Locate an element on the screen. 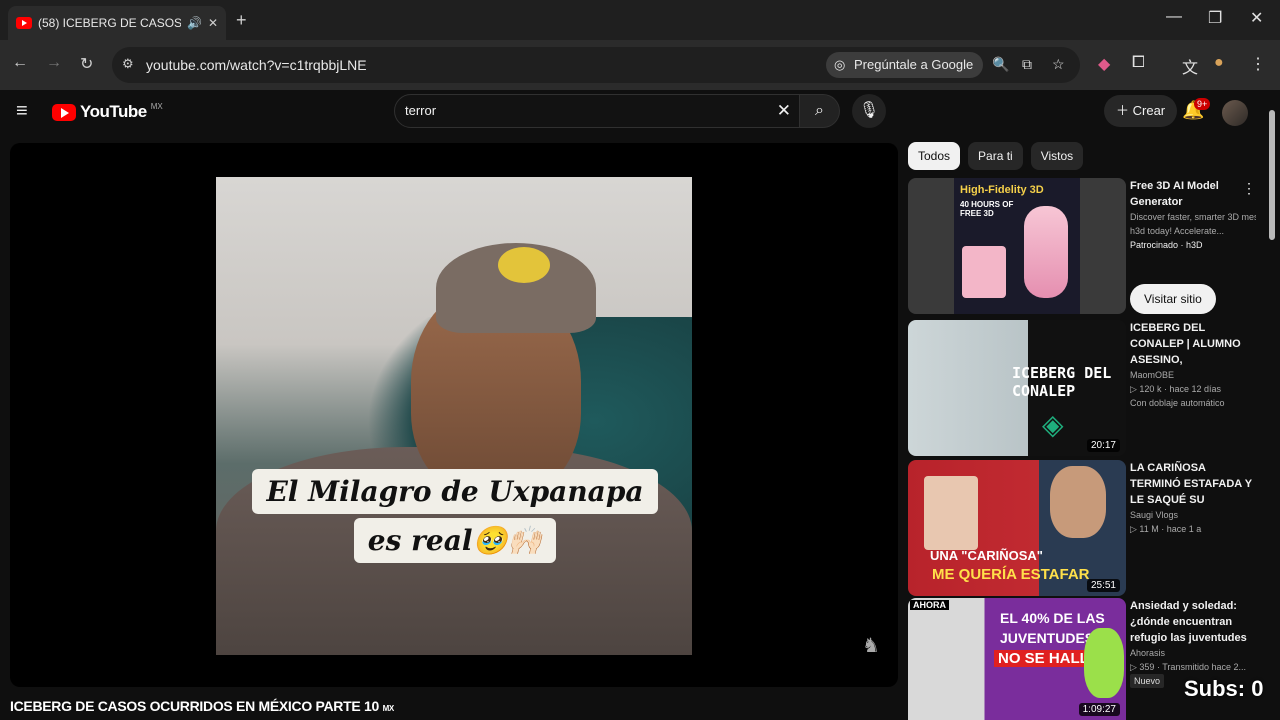 The height and width of the screenshot is (720, 1280). more-options-icon: ⋮ is located at coordinates (1249, 188).